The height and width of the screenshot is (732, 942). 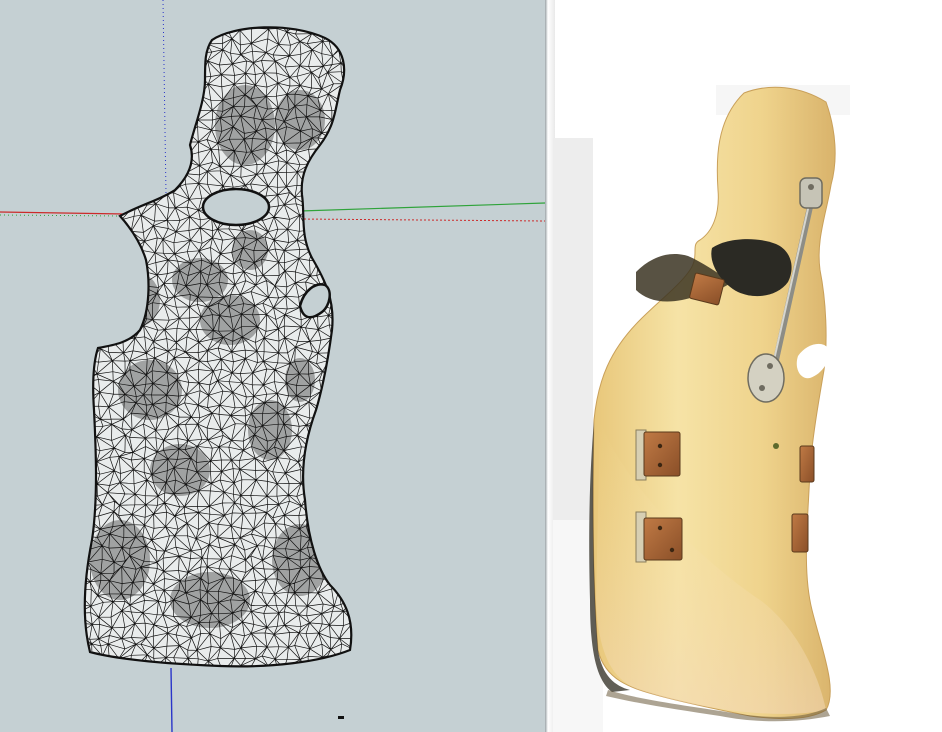 What do you see at coordinates (659, 537) in the screenshot?
I see `strap-hinge-lower` at bounding box center [659, 537].